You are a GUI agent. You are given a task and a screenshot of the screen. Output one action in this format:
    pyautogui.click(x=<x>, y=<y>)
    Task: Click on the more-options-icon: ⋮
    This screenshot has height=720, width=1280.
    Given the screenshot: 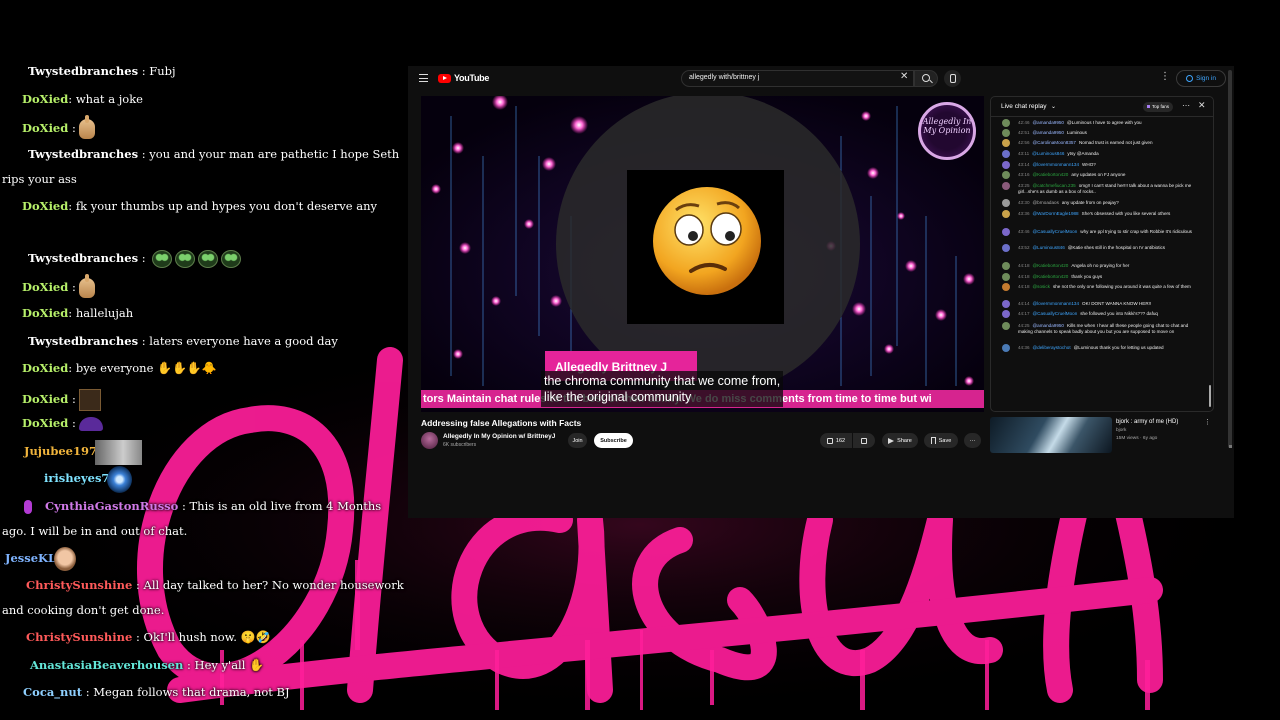 What is the action you would take?
    pyautogui.click(x=1165, y=77)
    